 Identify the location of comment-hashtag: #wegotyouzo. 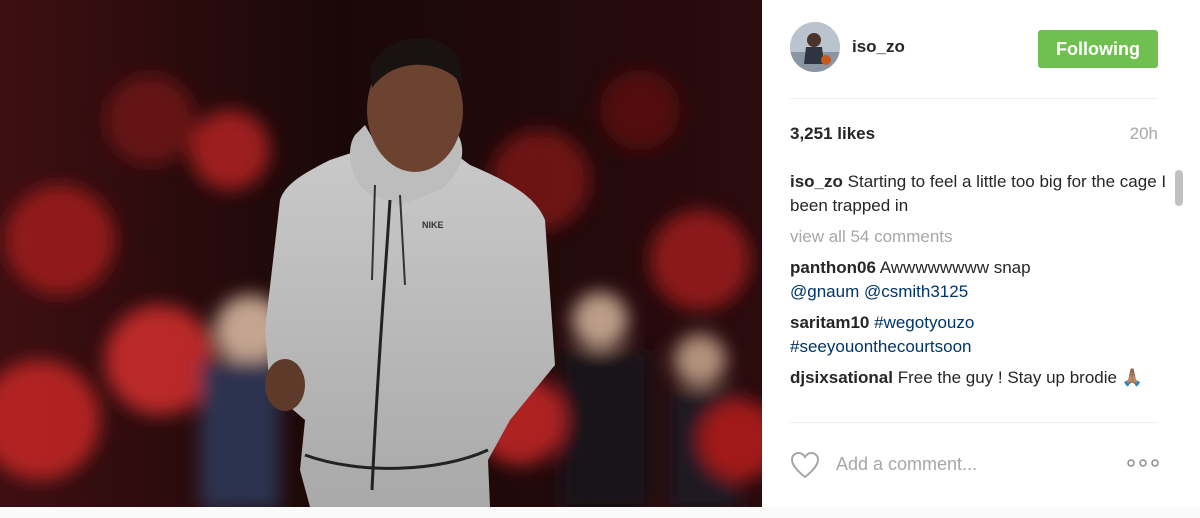
(924, 322).